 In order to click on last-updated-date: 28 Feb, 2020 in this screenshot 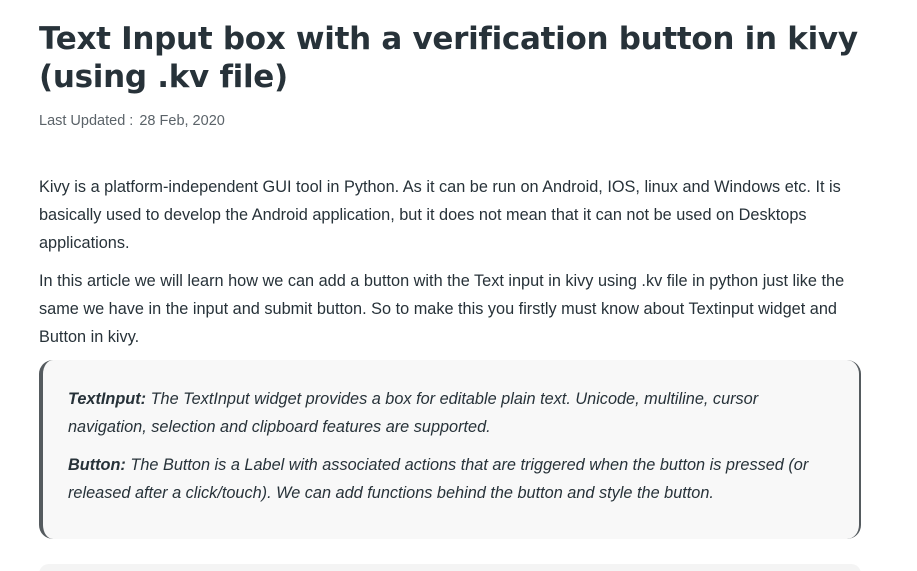, I will do `click(182, 121)`.